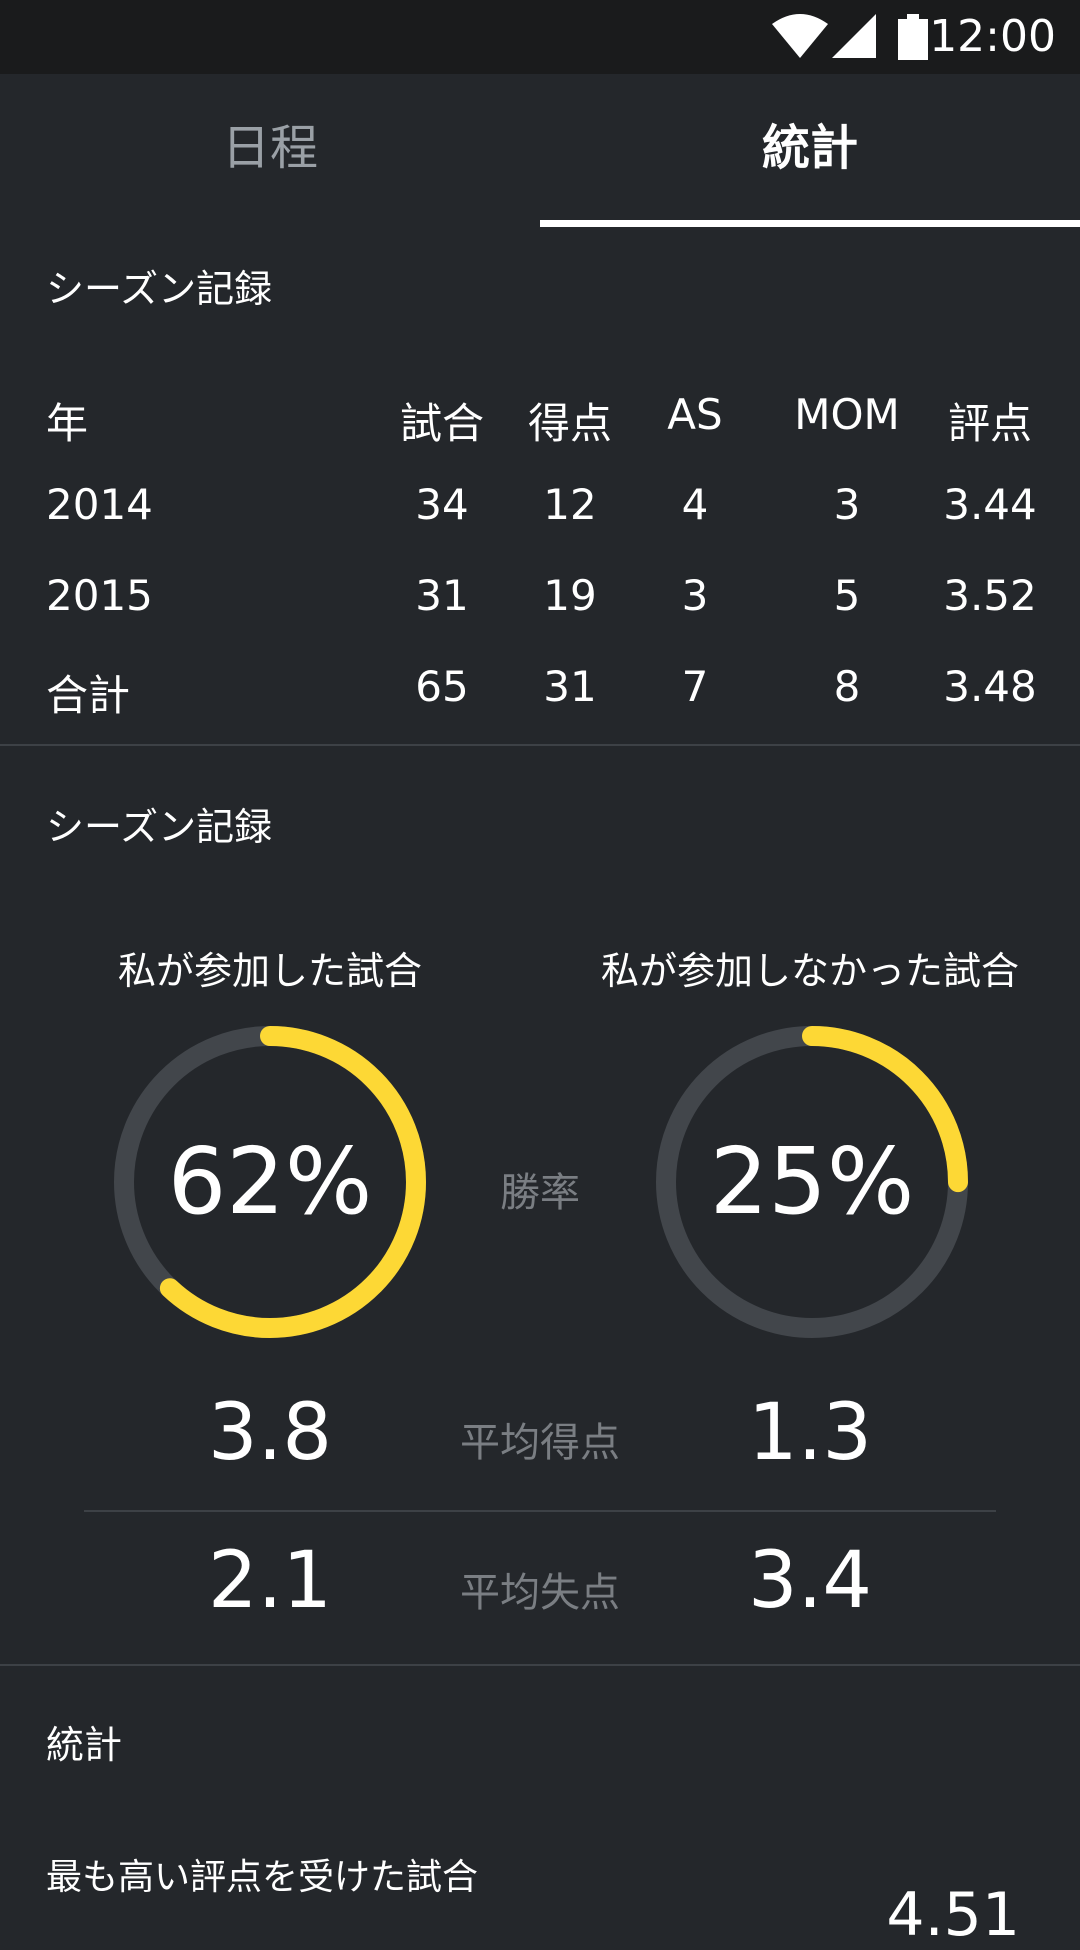  What do you see at coordinates (847, 595) in the screenshot?
I see `cell-mom: 5` at bounding box center [847, 595].